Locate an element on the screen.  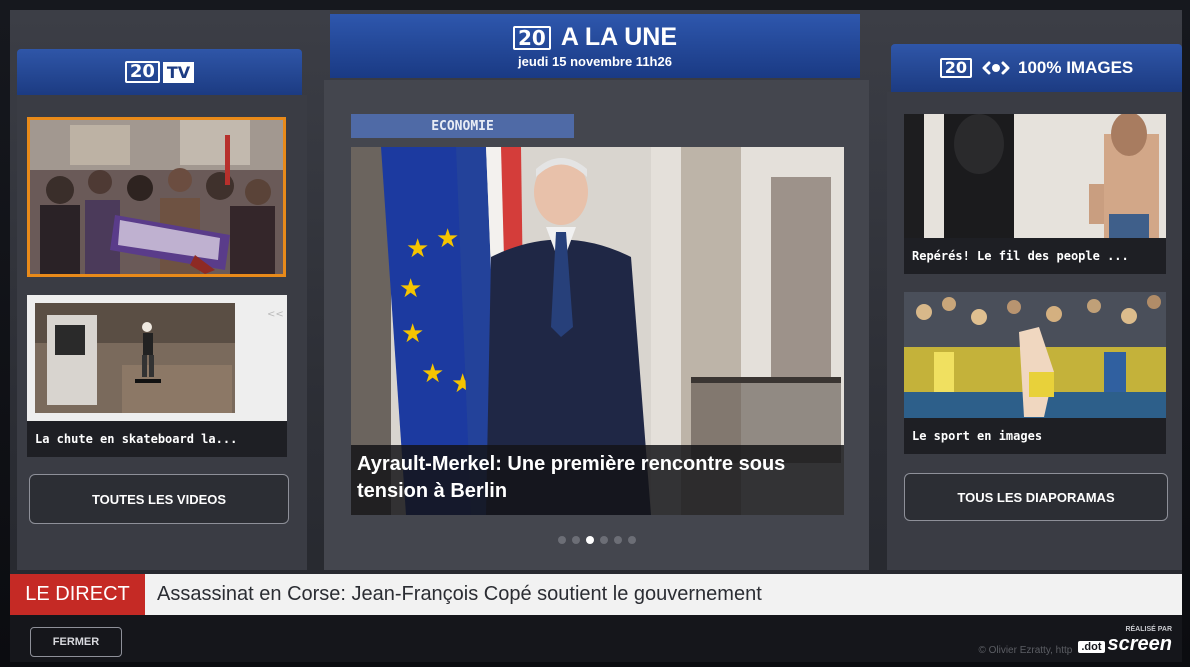
skateboard-image: << is located at coordinates (157, 358).